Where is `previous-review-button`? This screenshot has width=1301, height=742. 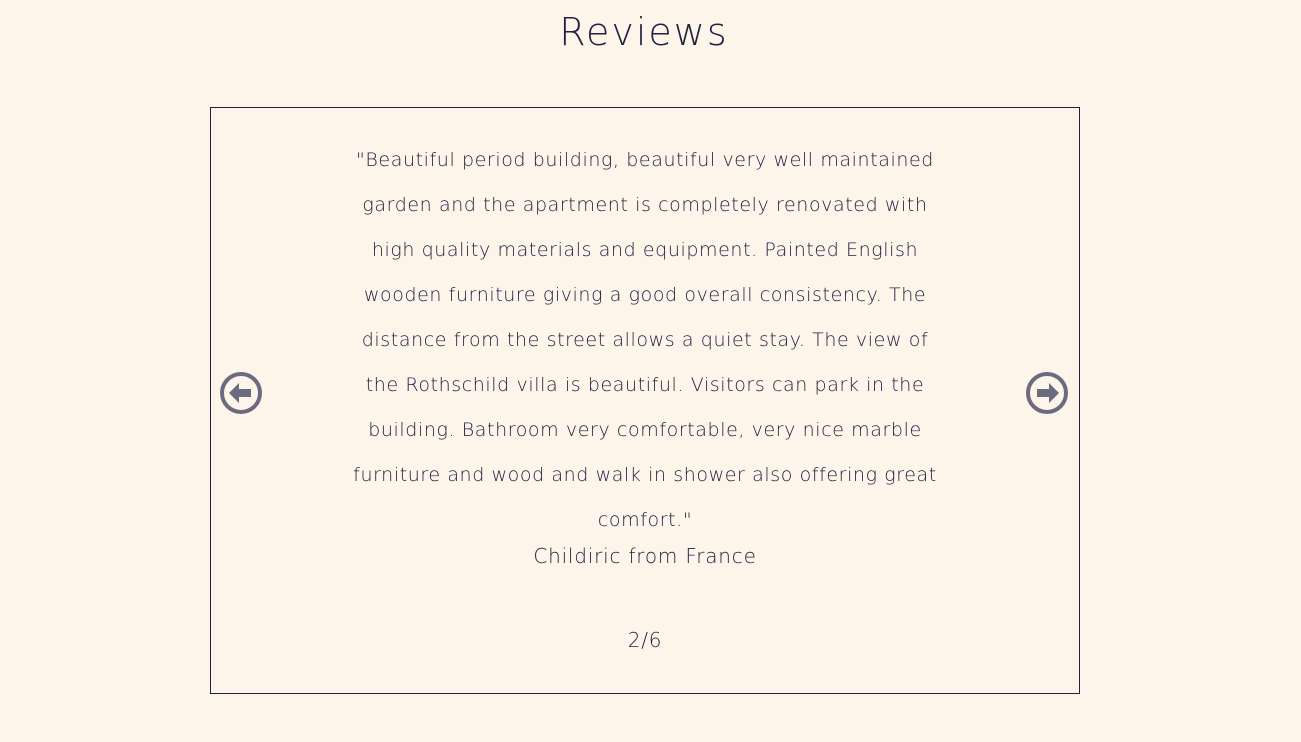
previous-review-button is located at coordinates (241, 393).